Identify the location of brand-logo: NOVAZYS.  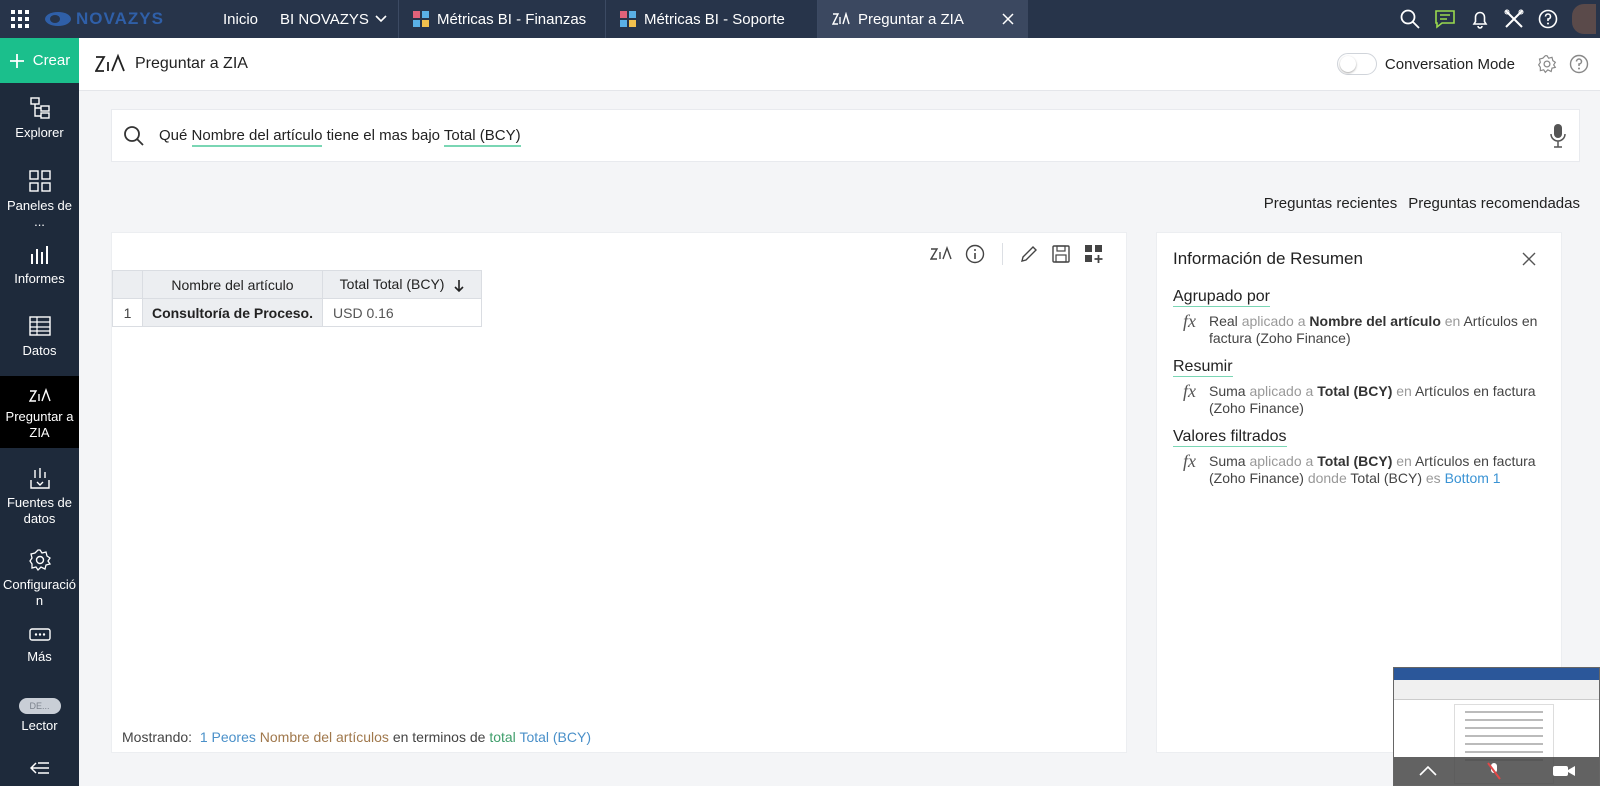
(126, 19).